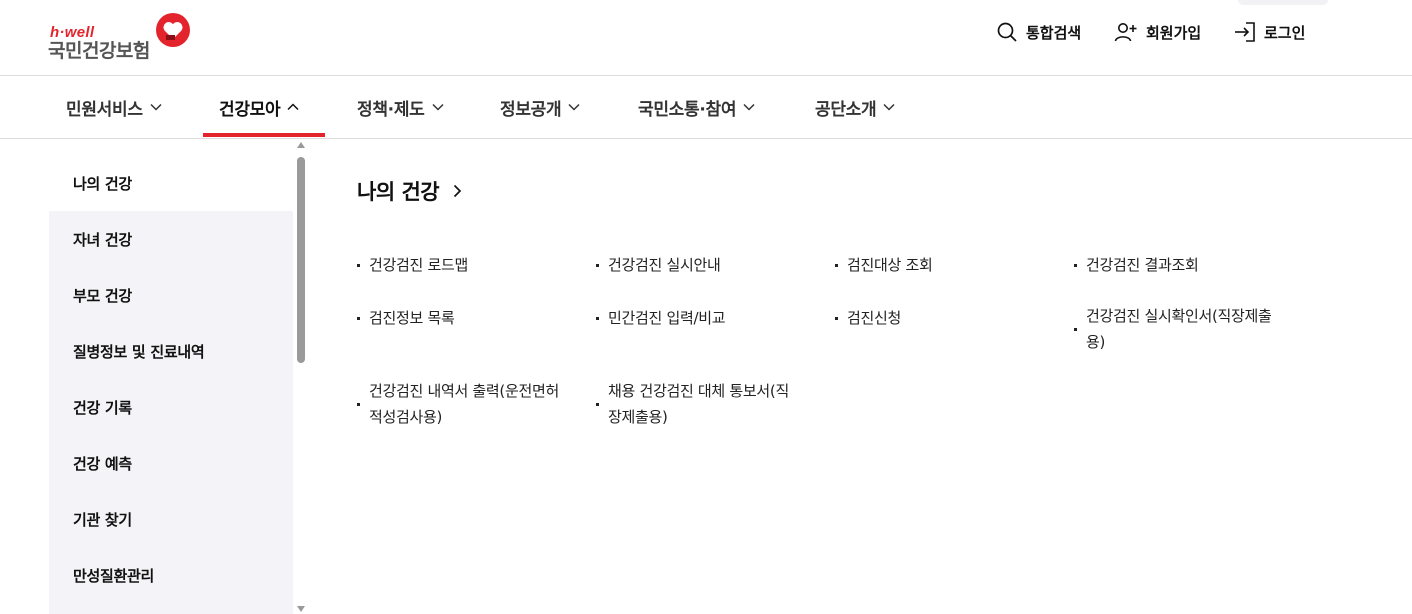 Image resolution: width=1412 pixels, height=614 pixels. What do you see at coordinates (1174, 265) in the screenshot?
I see `link-checkup-result: 건강검진 결과조회` at bounding box center [1174, 265].